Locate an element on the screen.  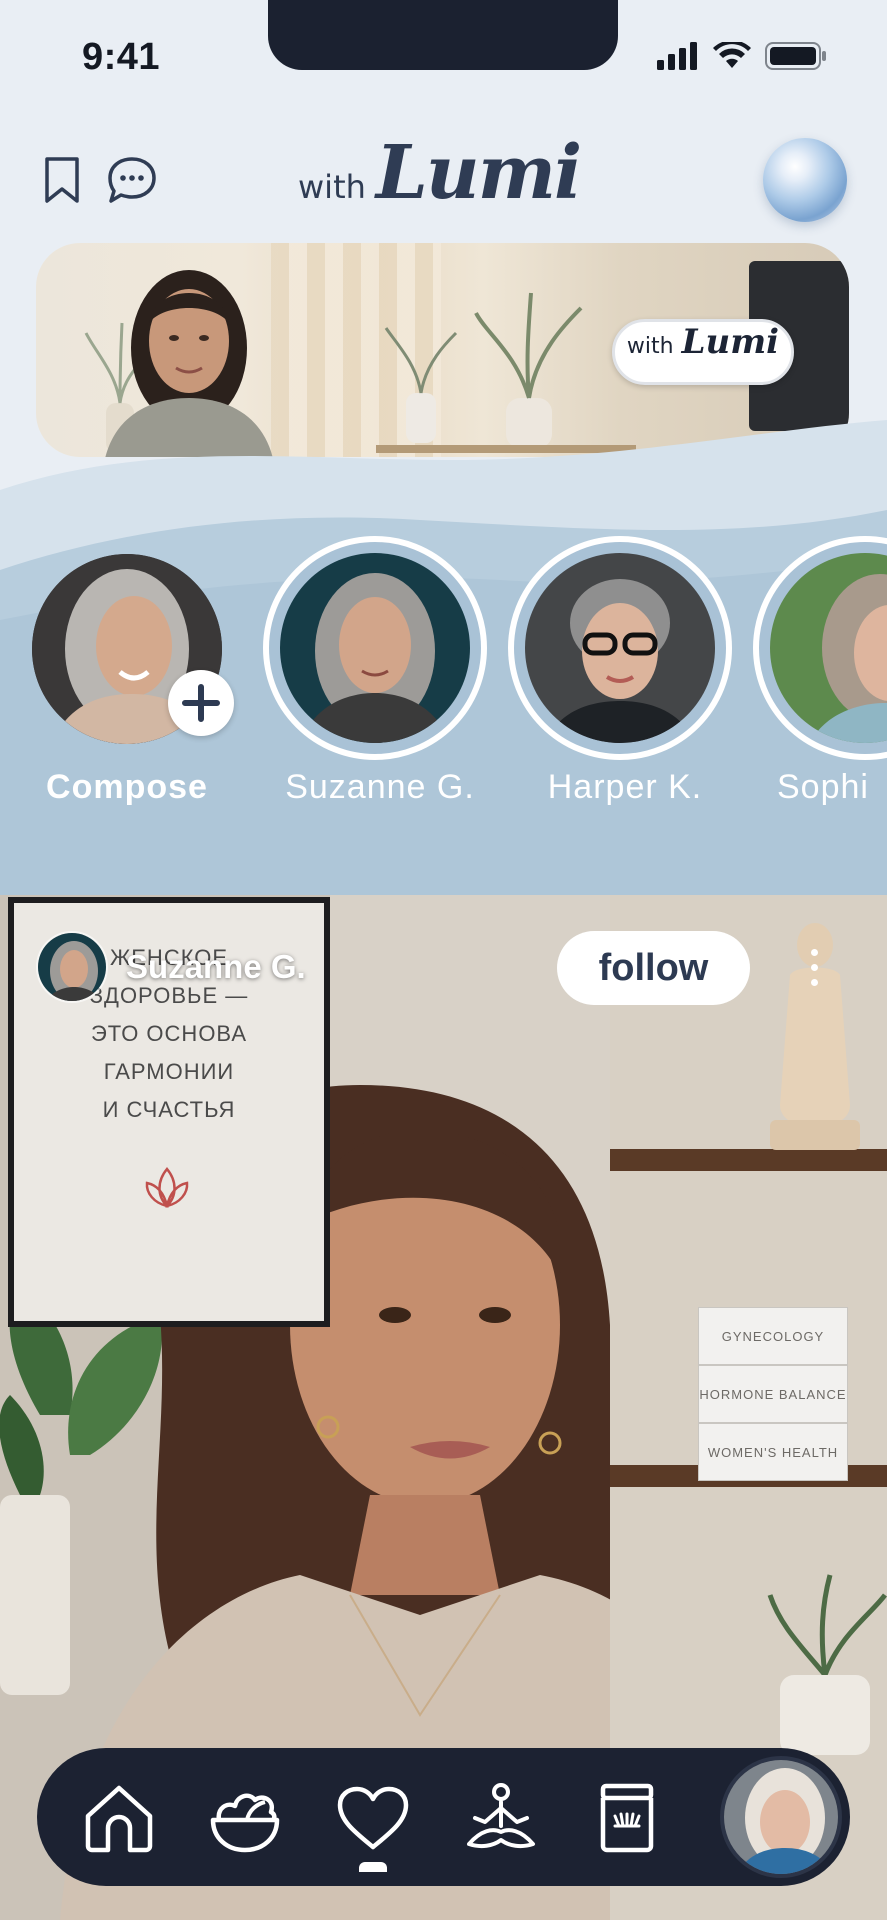
more-options-button is located at coordinates (814, 967).